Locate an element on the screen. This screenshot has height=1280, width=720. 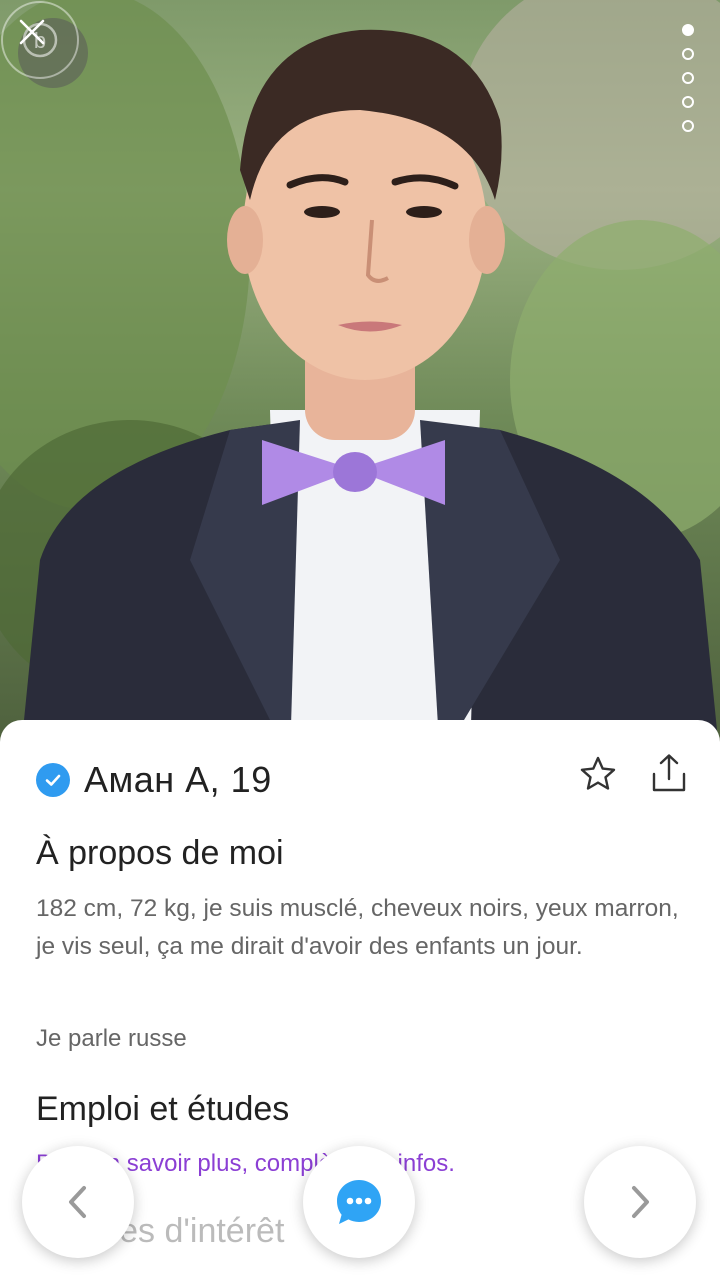
badoo-watermark-logo: b is located at coordinates (40, 40).